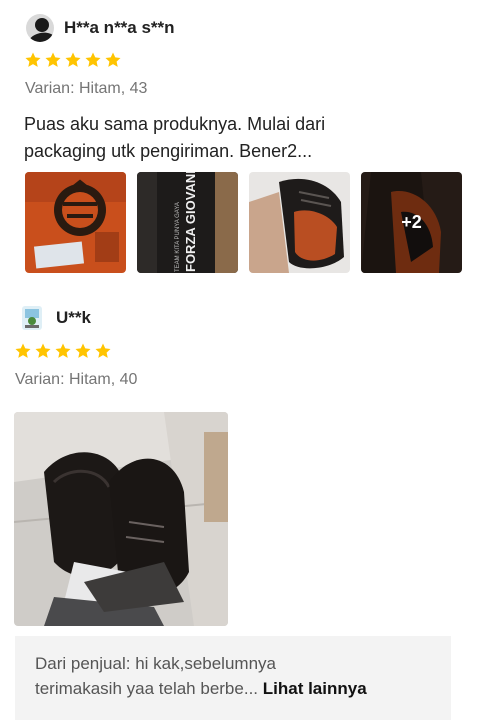 The width and height of the screenshot is (480, 720). Describe the element at coordinates (73, 317) in the screenshot. I see `reviewer-name: U**k` at that location.